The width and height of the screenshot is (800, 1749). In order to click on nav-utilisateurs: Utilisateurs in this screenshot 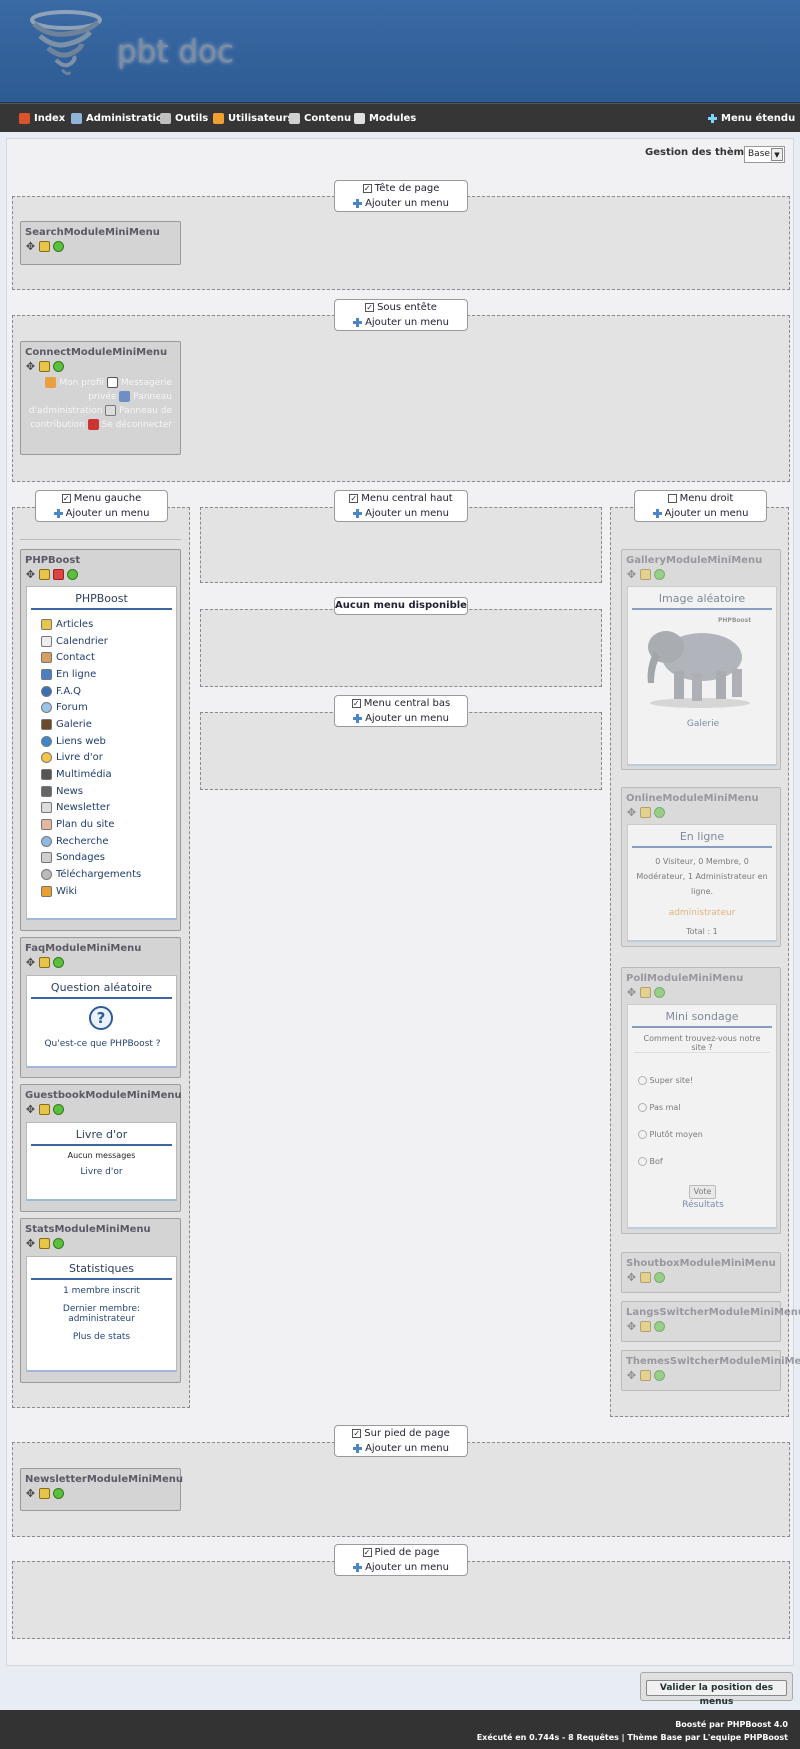, I will do `click(253, 118)`.